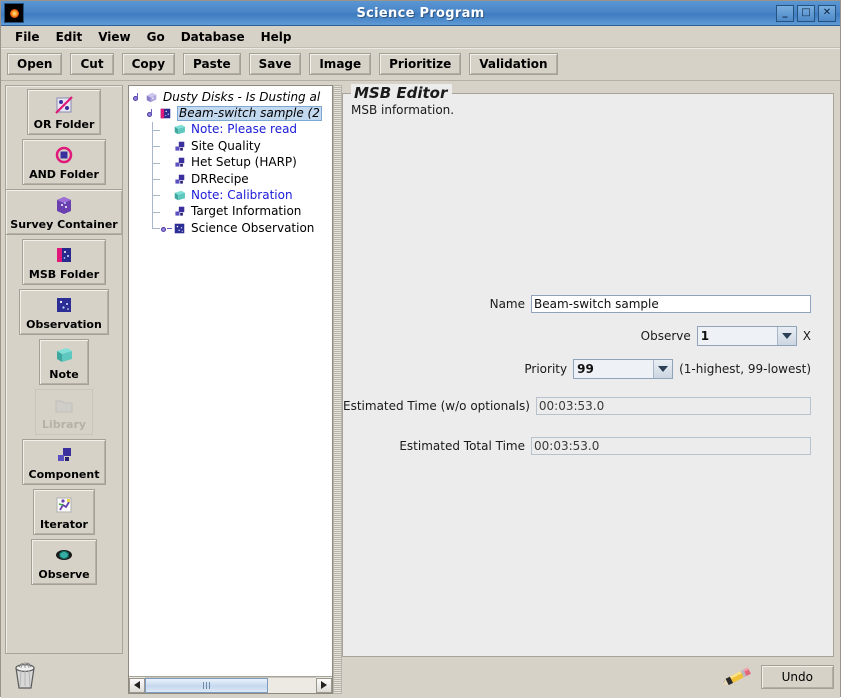 This screenshot has height=698, width=841. I want to click on palette-button-survey-container: Survey Container, so click(64, 212).